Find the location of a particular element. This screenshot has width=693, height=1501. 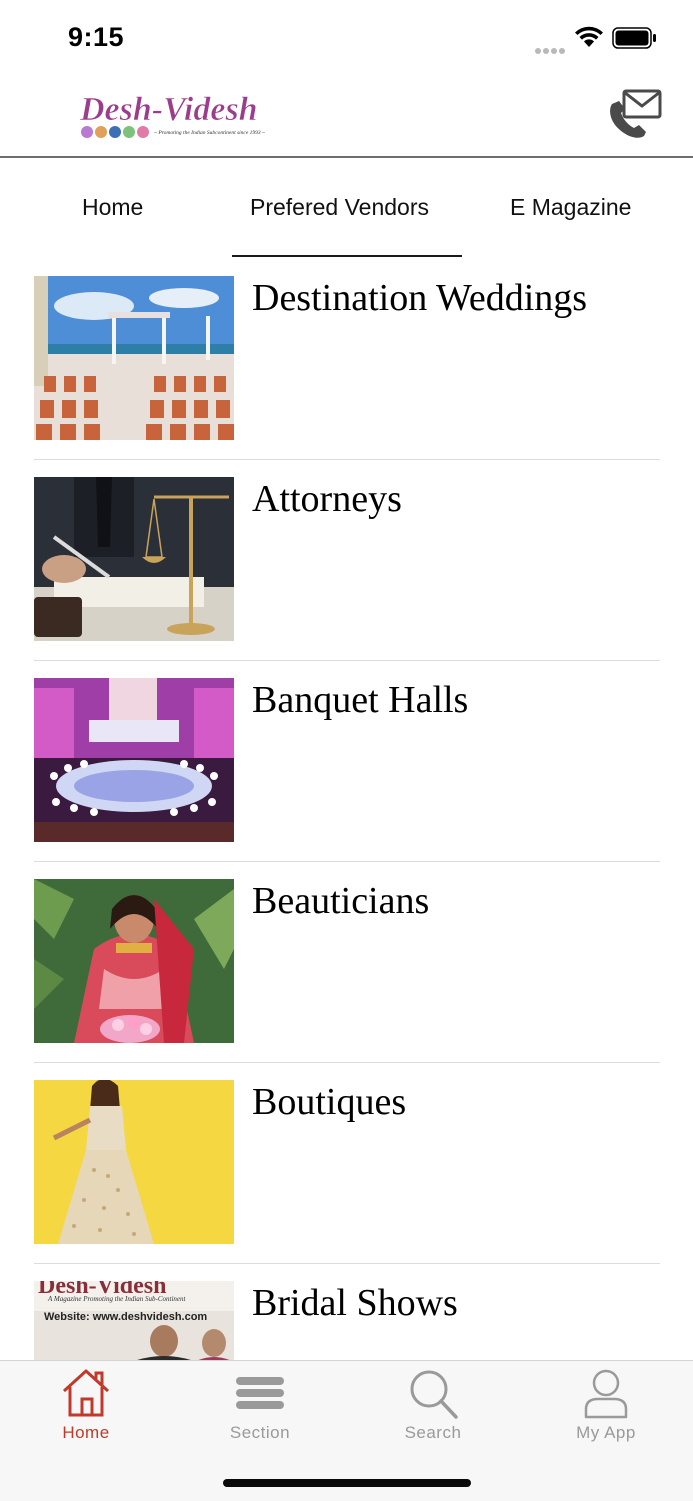

tabbar-search: Search is located at coordinates (433, 1406).